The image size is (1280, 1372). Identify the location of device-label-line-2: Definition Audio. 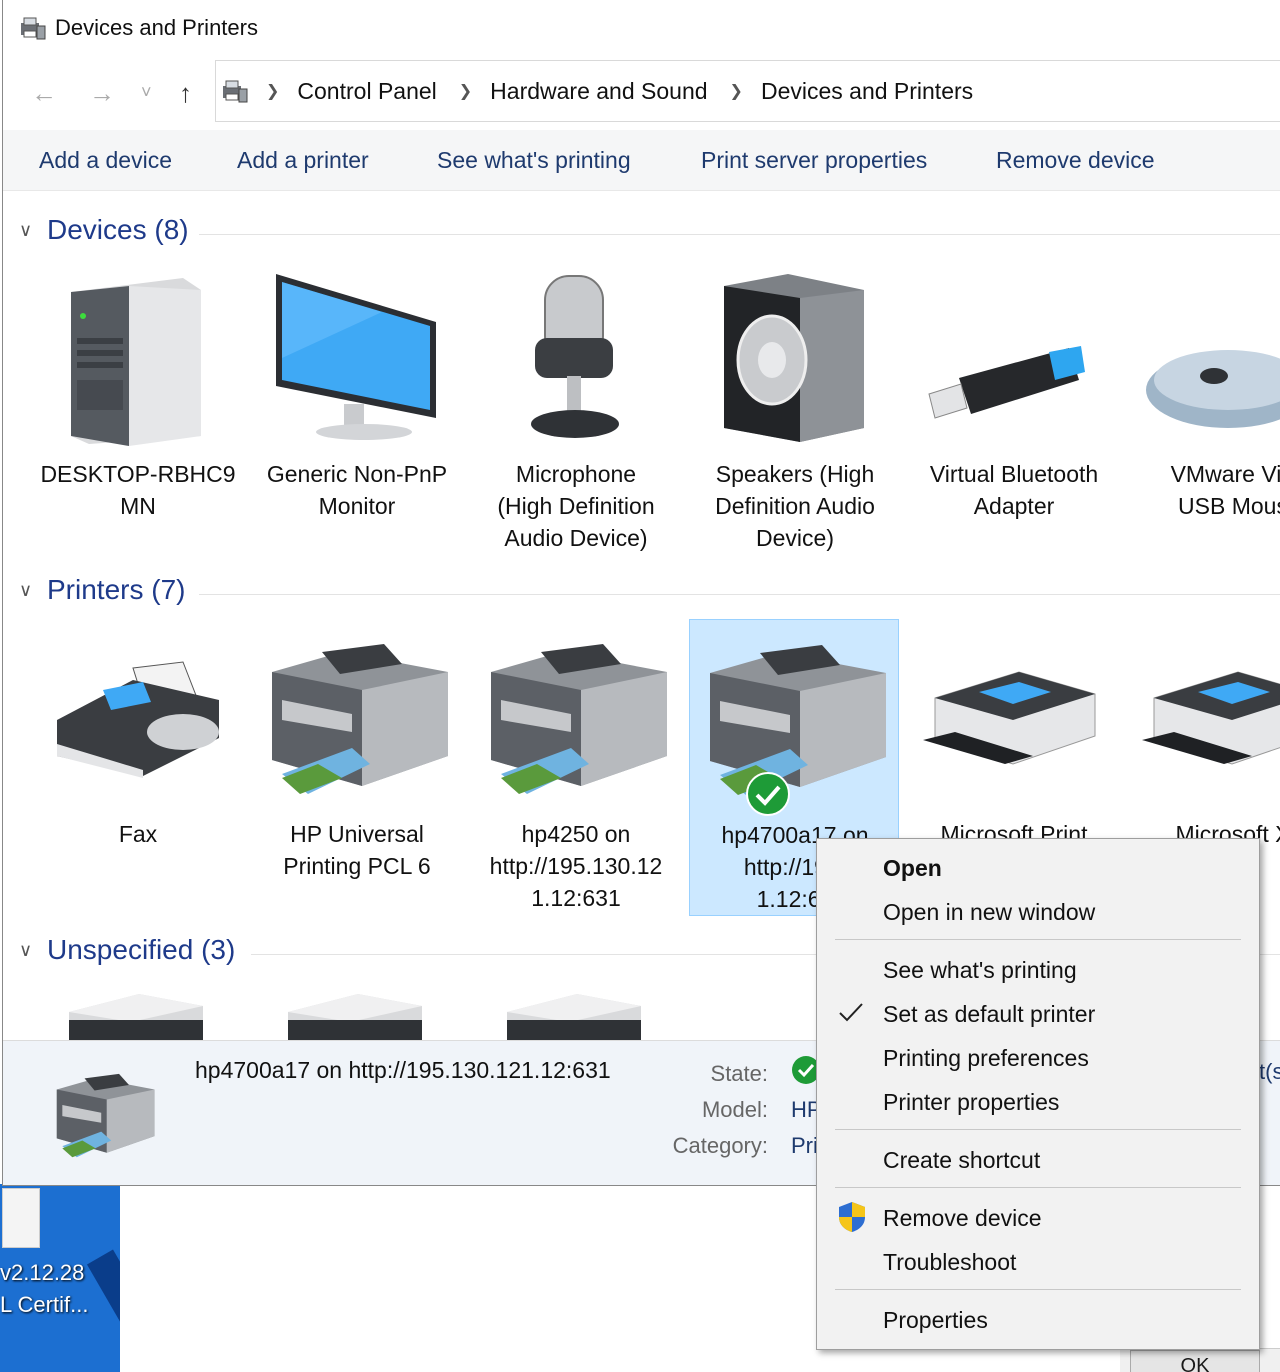
(795, 506).